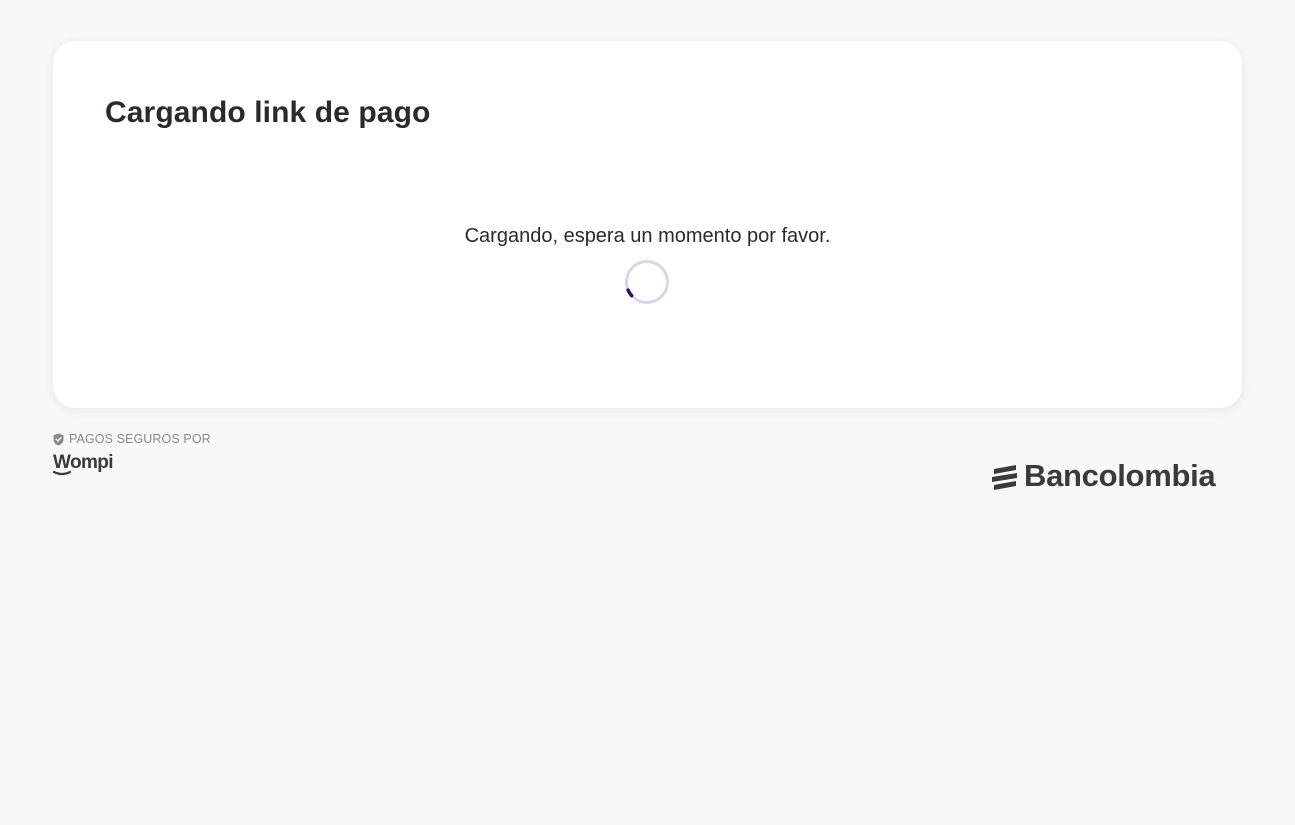  What do you see at coordinates (647, 282) in the screenshot?
I see `loading-spinner-icon` at bounding box center [647, 282].